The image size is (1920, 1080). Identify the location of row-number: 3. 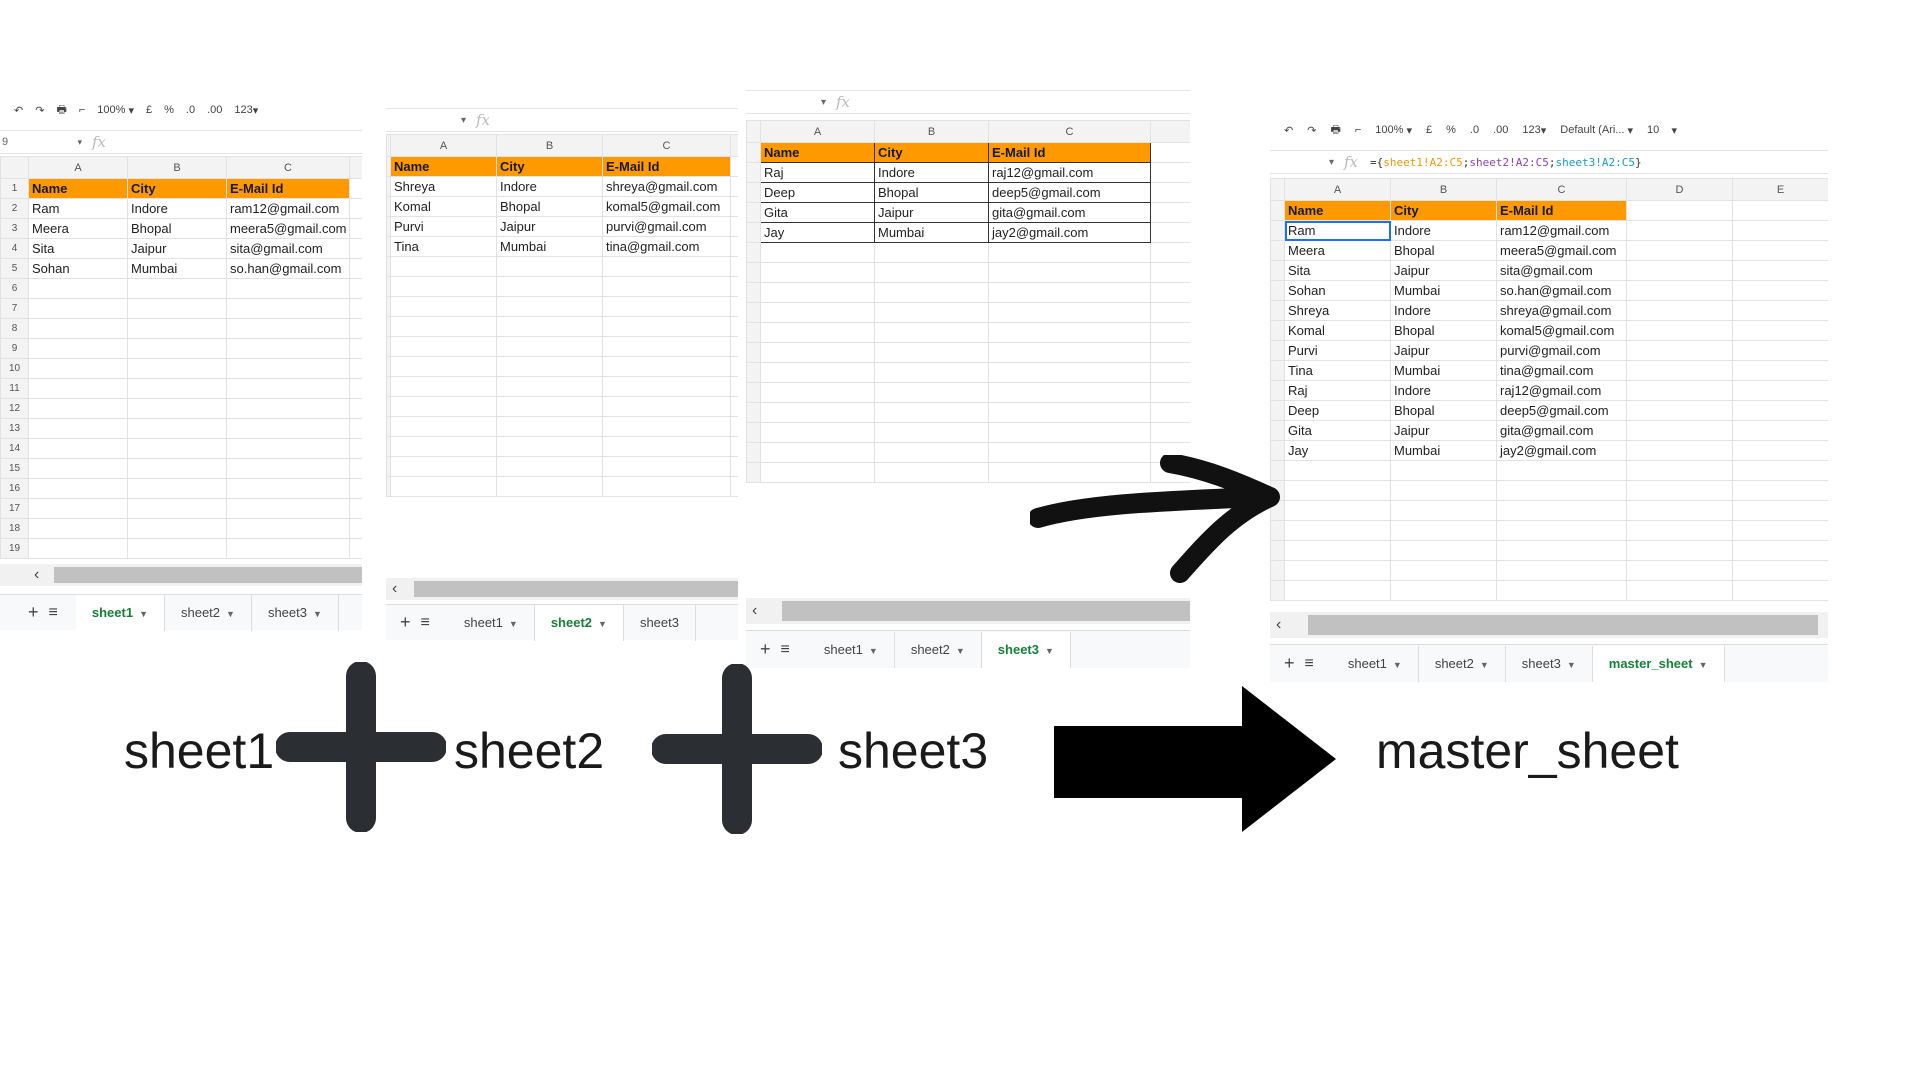
(14, 228).